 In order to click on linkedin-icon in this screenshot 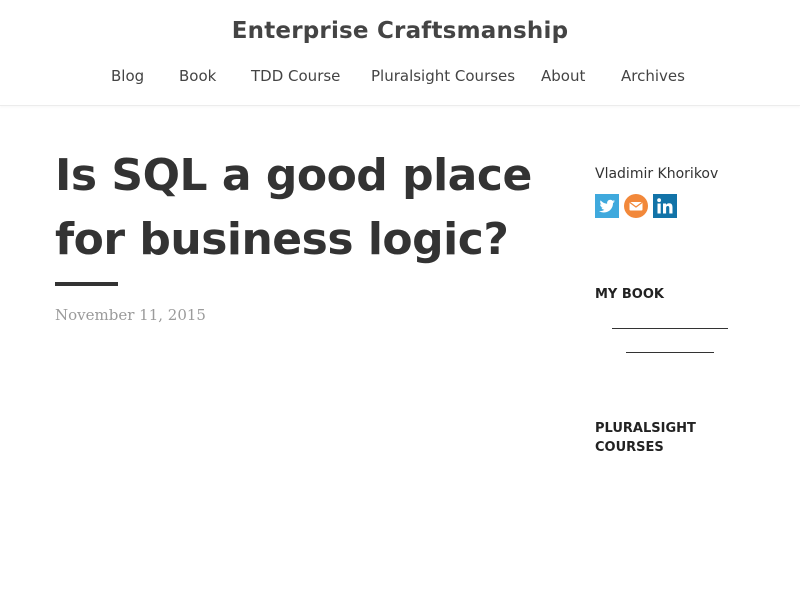, I will do `click(665, 206)`.